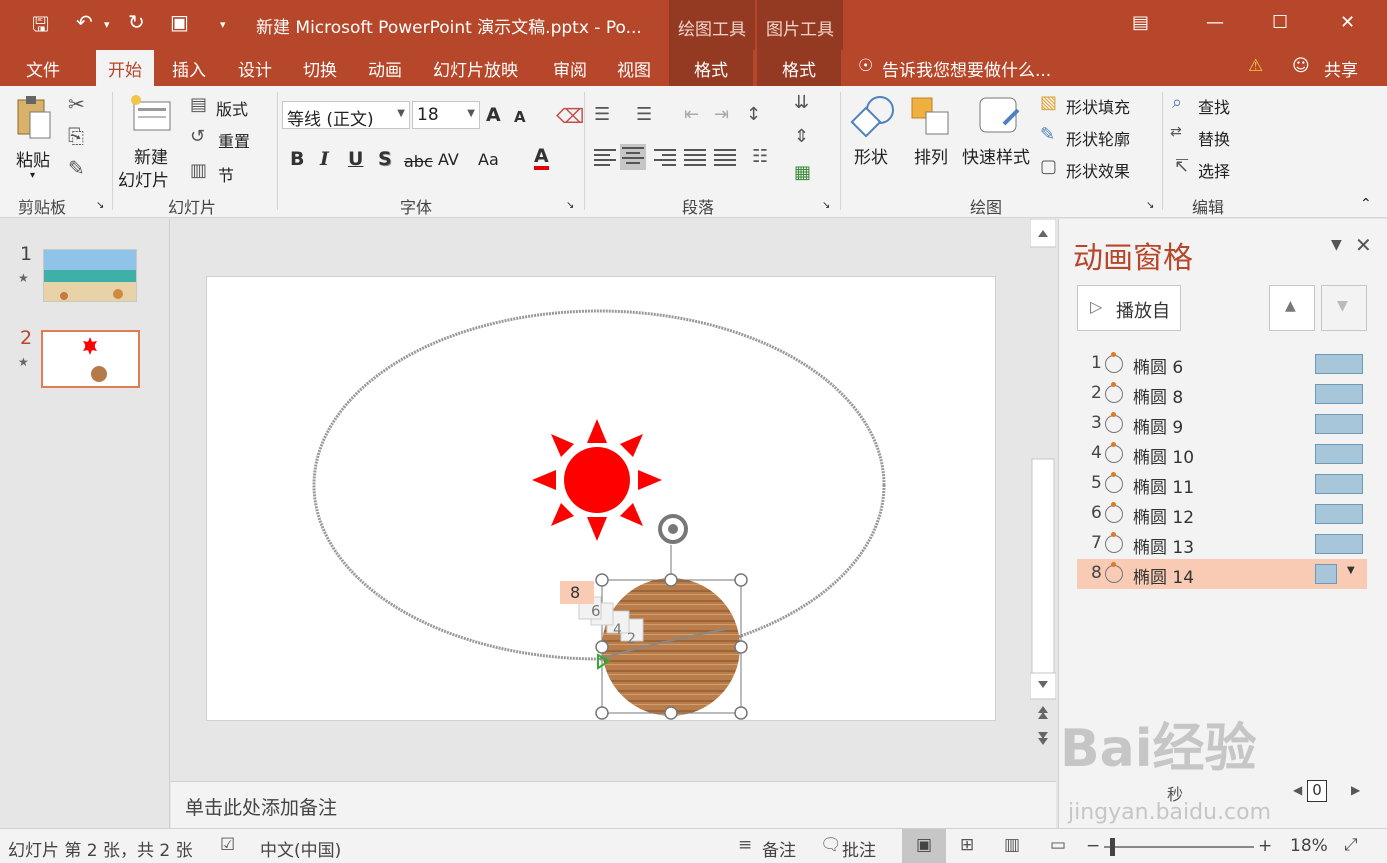 This screenshot has width=1387, height=863. I want to click on notes-placeholder: 单击此处添加备注, so click(261, 806).